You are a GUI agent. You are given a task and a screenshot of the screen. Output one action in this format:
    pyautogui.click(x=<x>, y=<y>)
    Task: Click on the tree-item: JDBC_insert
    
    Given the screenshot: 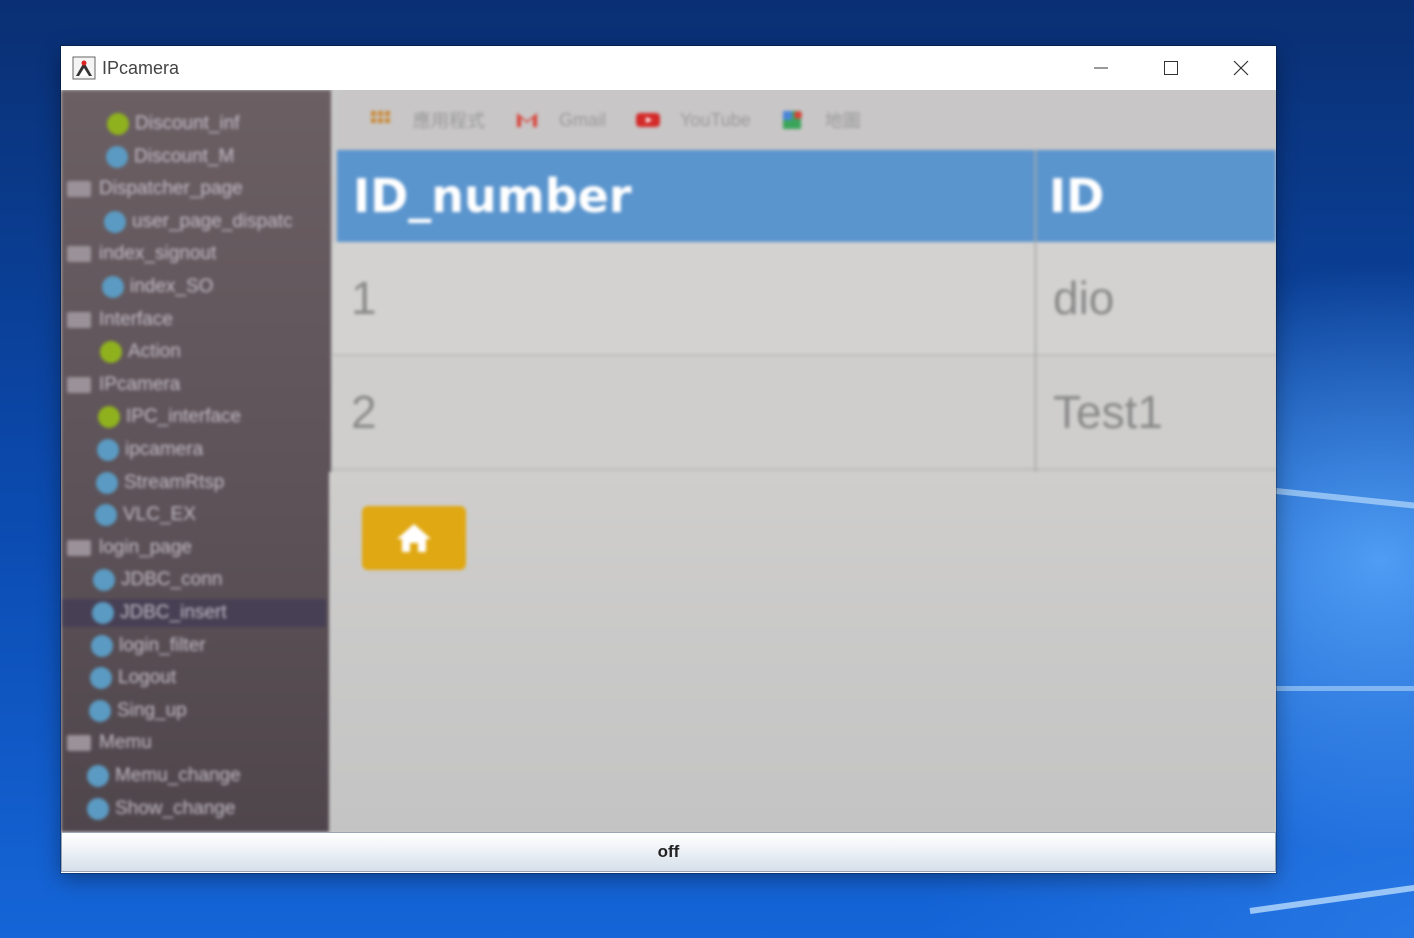 What is the action you would take?
    pyautogui.click(x=193, y=613)
    